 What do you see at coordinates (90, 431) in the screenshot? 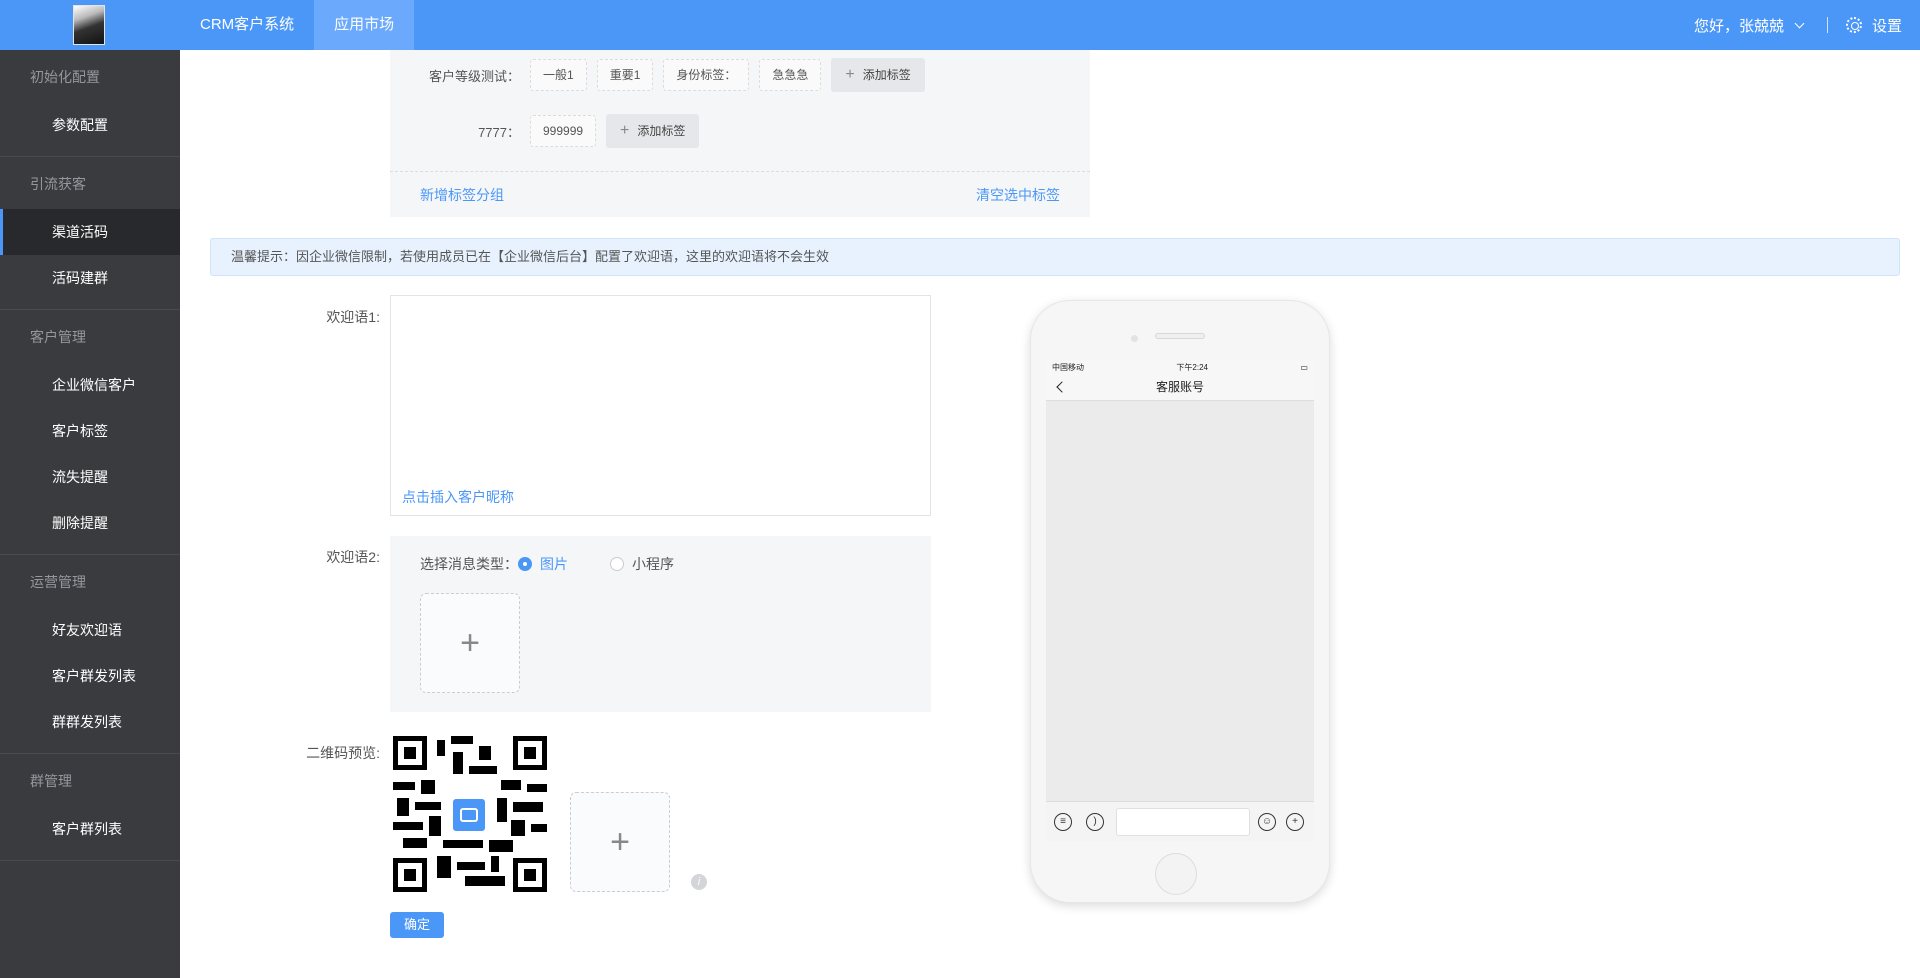
I see `sidebar-item-customer-tags: 客户标签` at bounding box center [90, 431].